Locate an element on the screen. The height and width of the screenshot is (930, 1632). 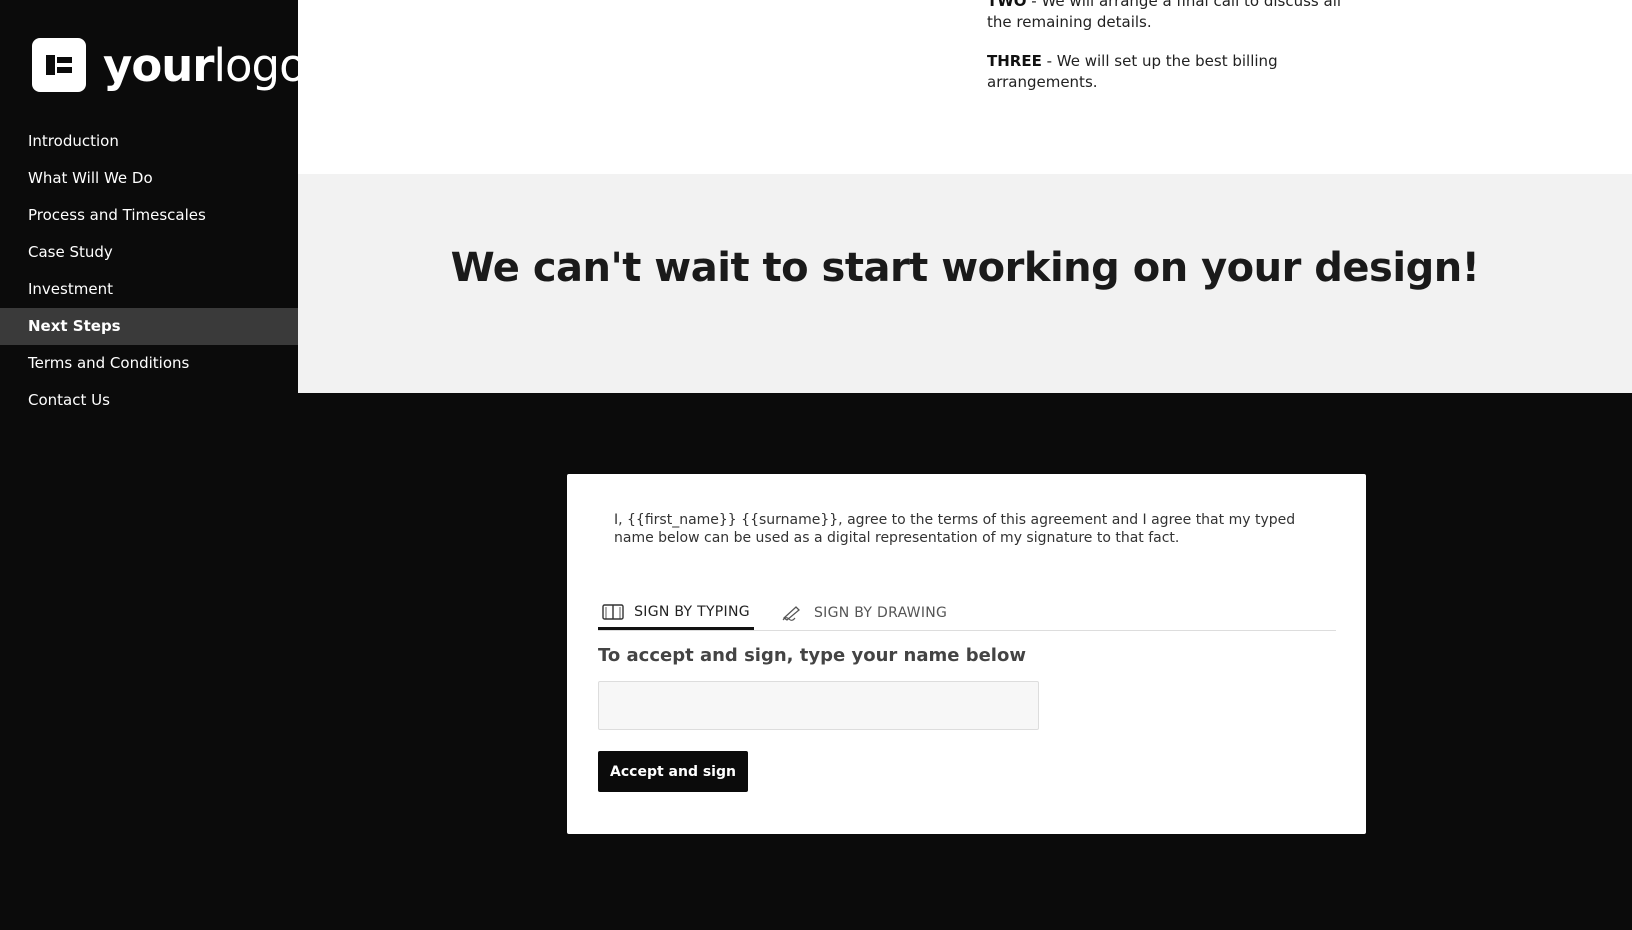
logo-text-bold: your is located at coordinates (158, 65).